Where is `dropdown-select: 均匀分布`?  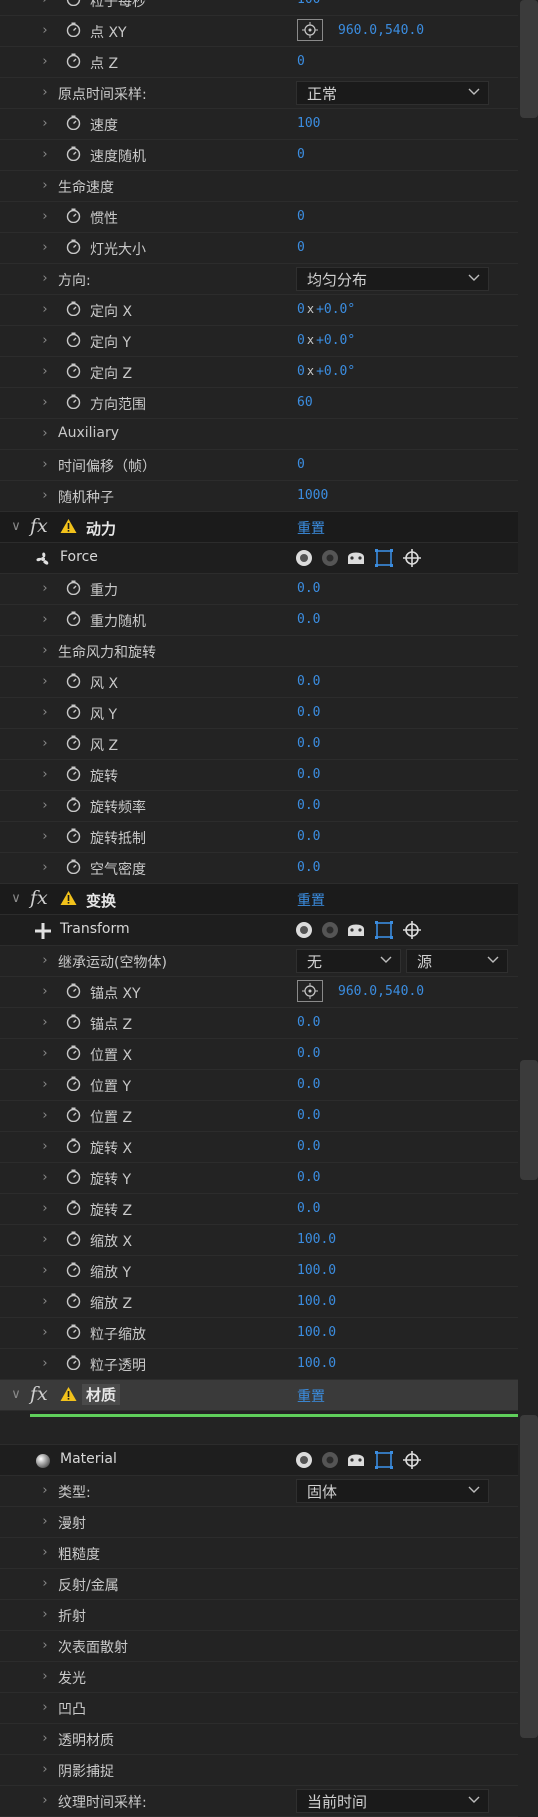
dropdown-select: 均匀分布 is located at coordinates (392, 279).